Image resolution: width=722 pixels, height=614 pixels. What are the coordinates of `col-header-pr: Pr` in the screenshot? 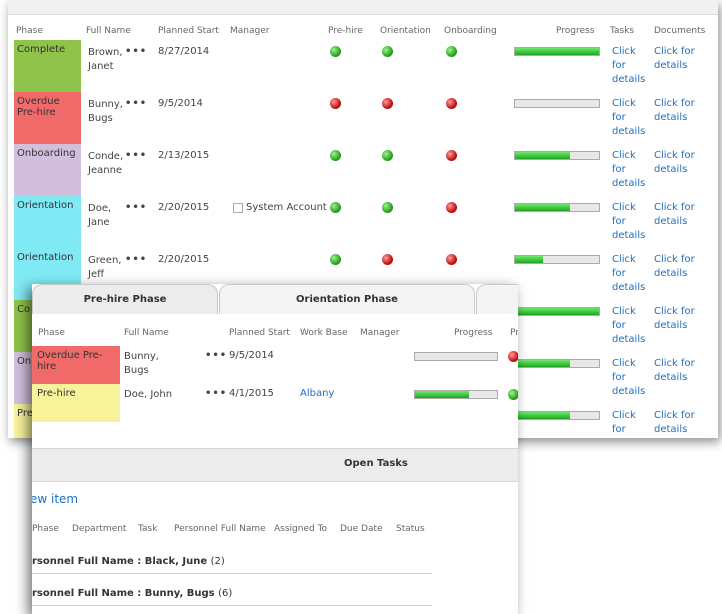 It's located at (514, 333).